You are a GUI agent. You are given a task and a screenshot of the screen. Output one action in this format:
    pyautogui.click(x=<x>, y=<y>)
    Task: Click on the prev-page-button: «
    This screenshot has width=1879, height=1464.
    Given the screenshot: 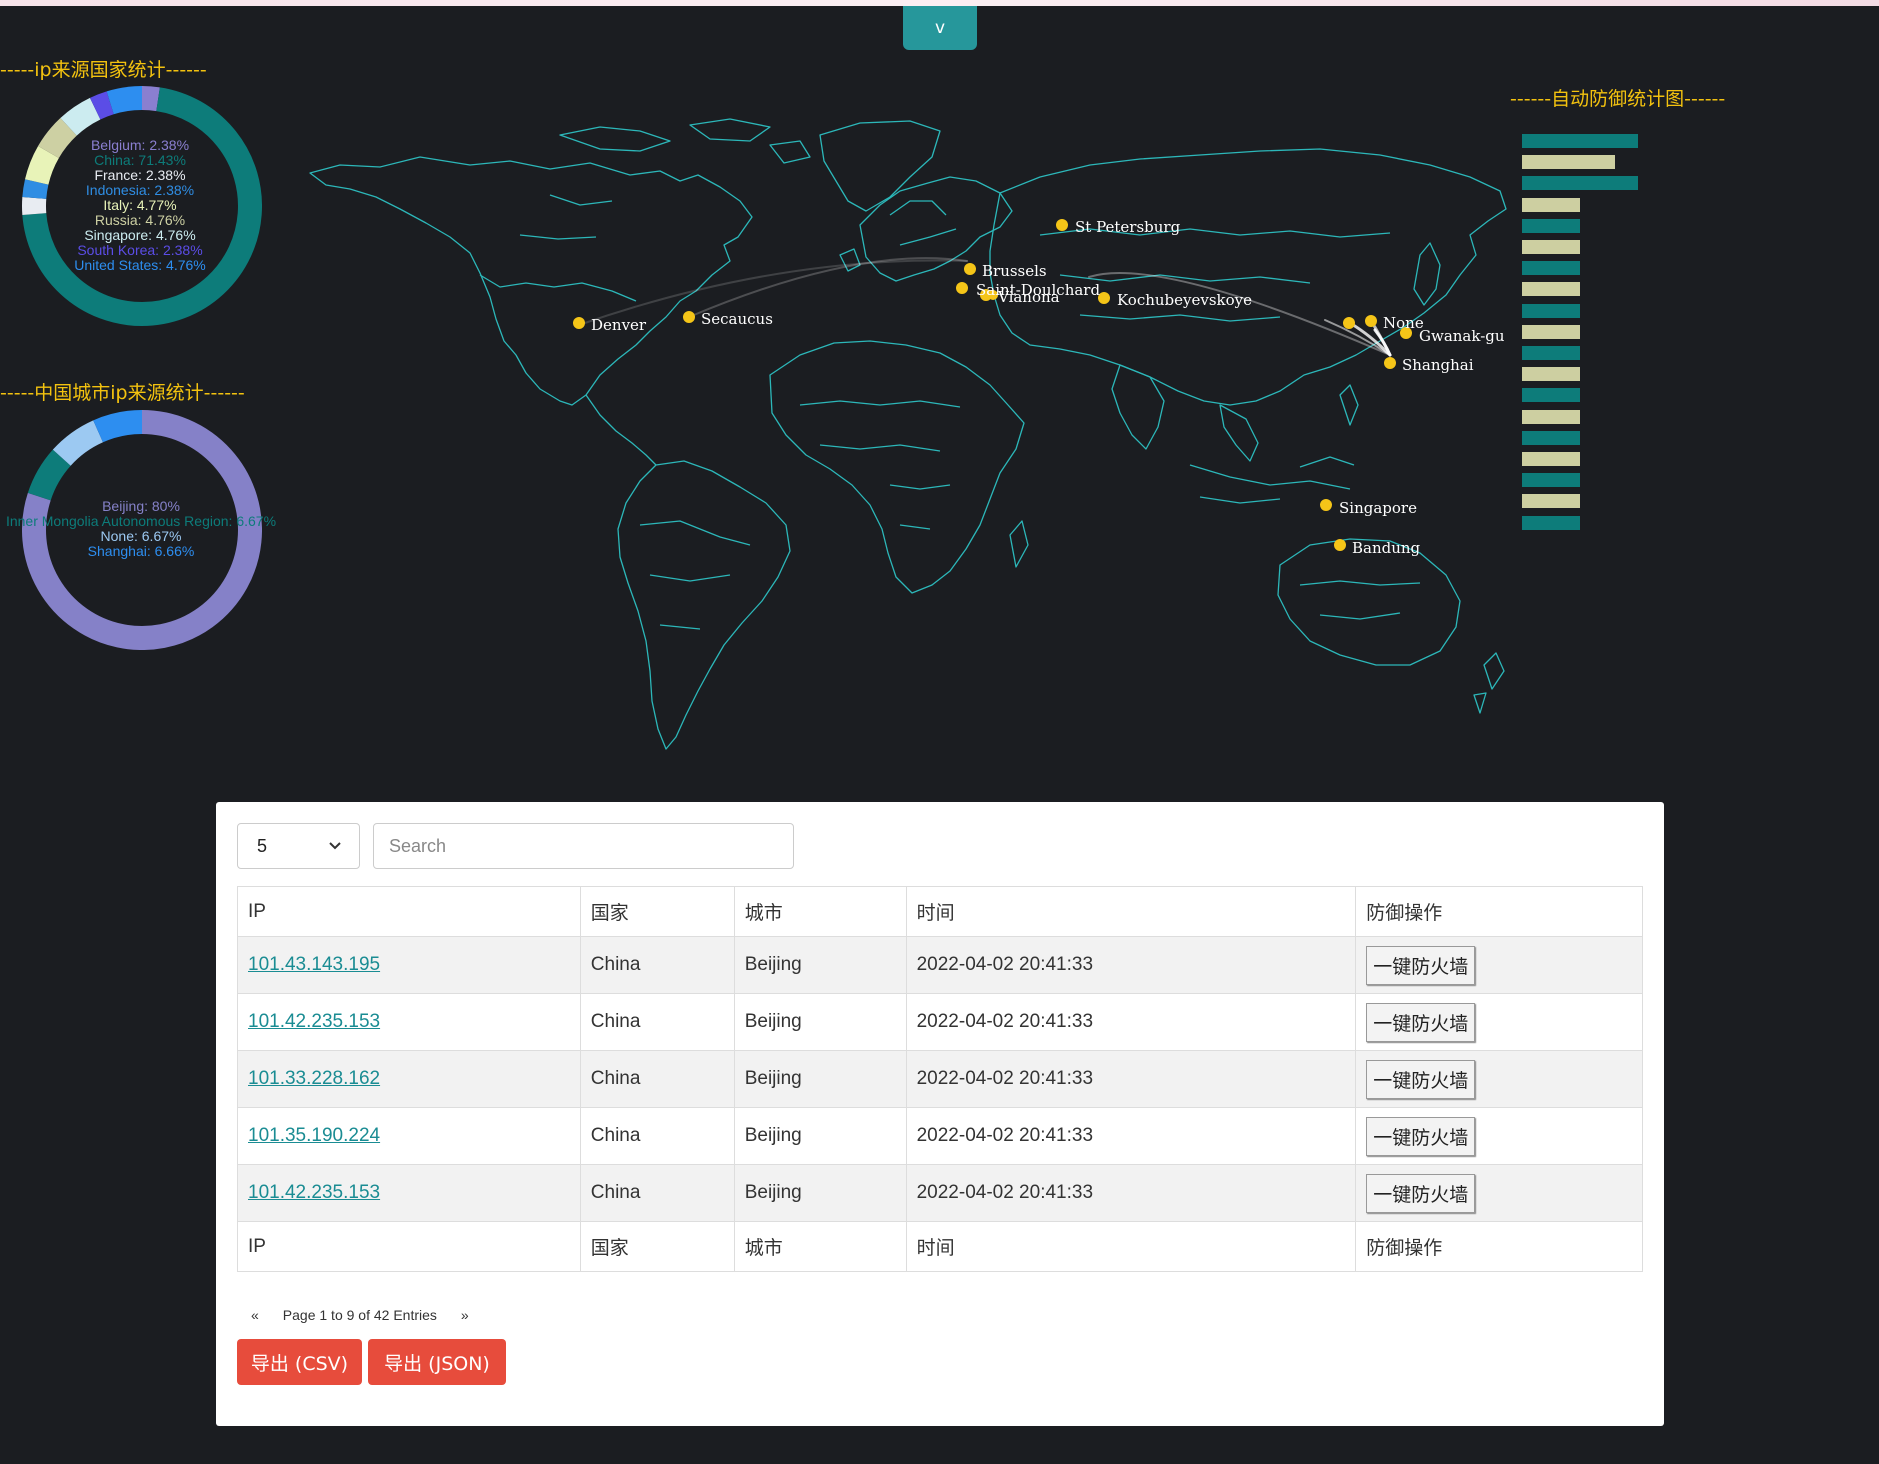 What is the action you would take?
    pyautogui.click(x=255, y=1315)
    